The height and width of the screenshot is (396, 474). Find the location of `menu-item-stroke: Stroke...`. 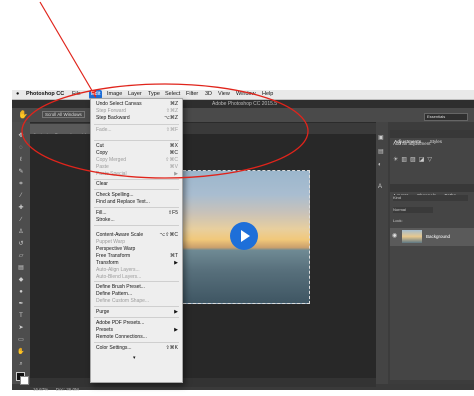

menu-item-stroke: Stroke... is located at coordinates (136, 220).